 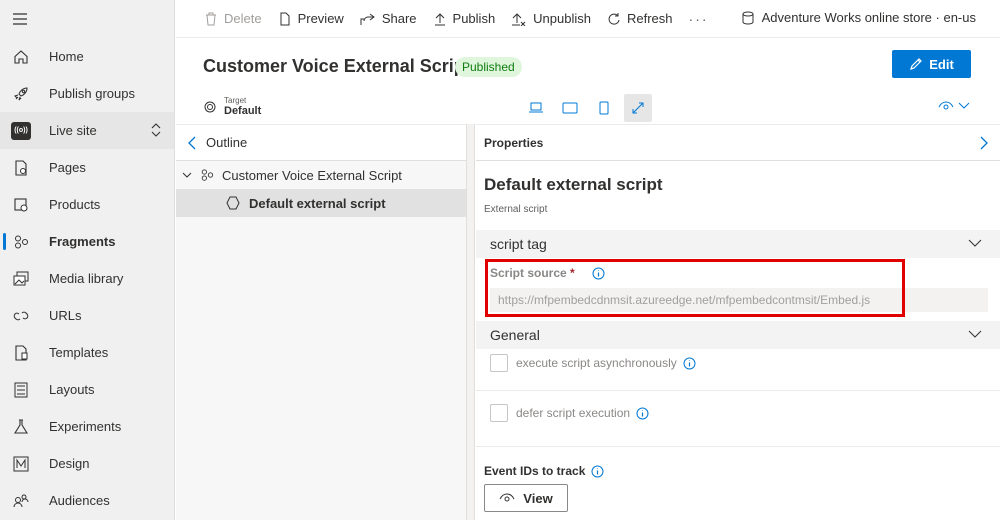 I want to click on properties-subtitle: External script, so click(x=516, y=209).